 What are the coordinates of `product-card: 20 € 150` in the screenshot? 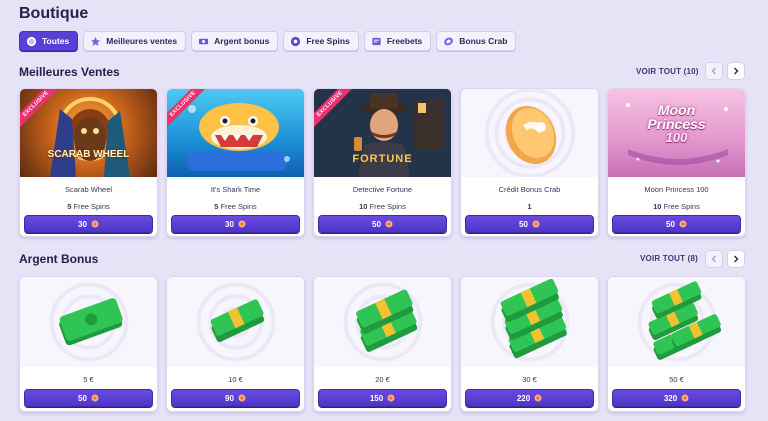 It's located at (382, 344).